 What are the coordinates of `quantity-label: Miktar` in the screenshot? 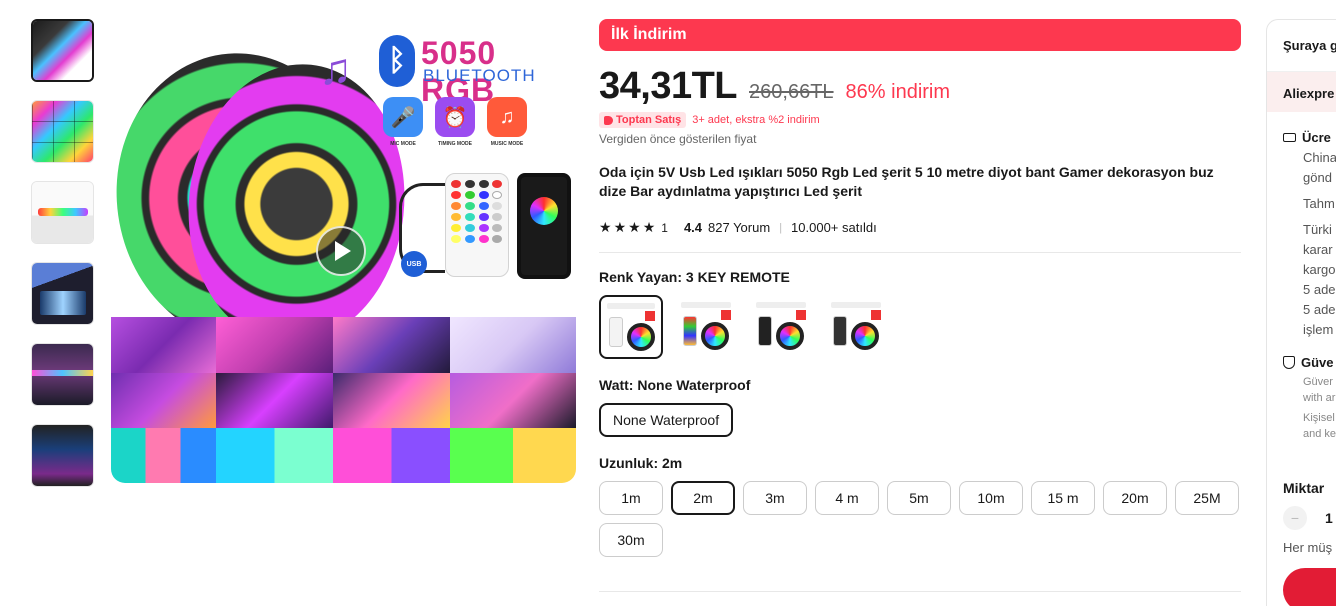 It's located at (1304, 488).